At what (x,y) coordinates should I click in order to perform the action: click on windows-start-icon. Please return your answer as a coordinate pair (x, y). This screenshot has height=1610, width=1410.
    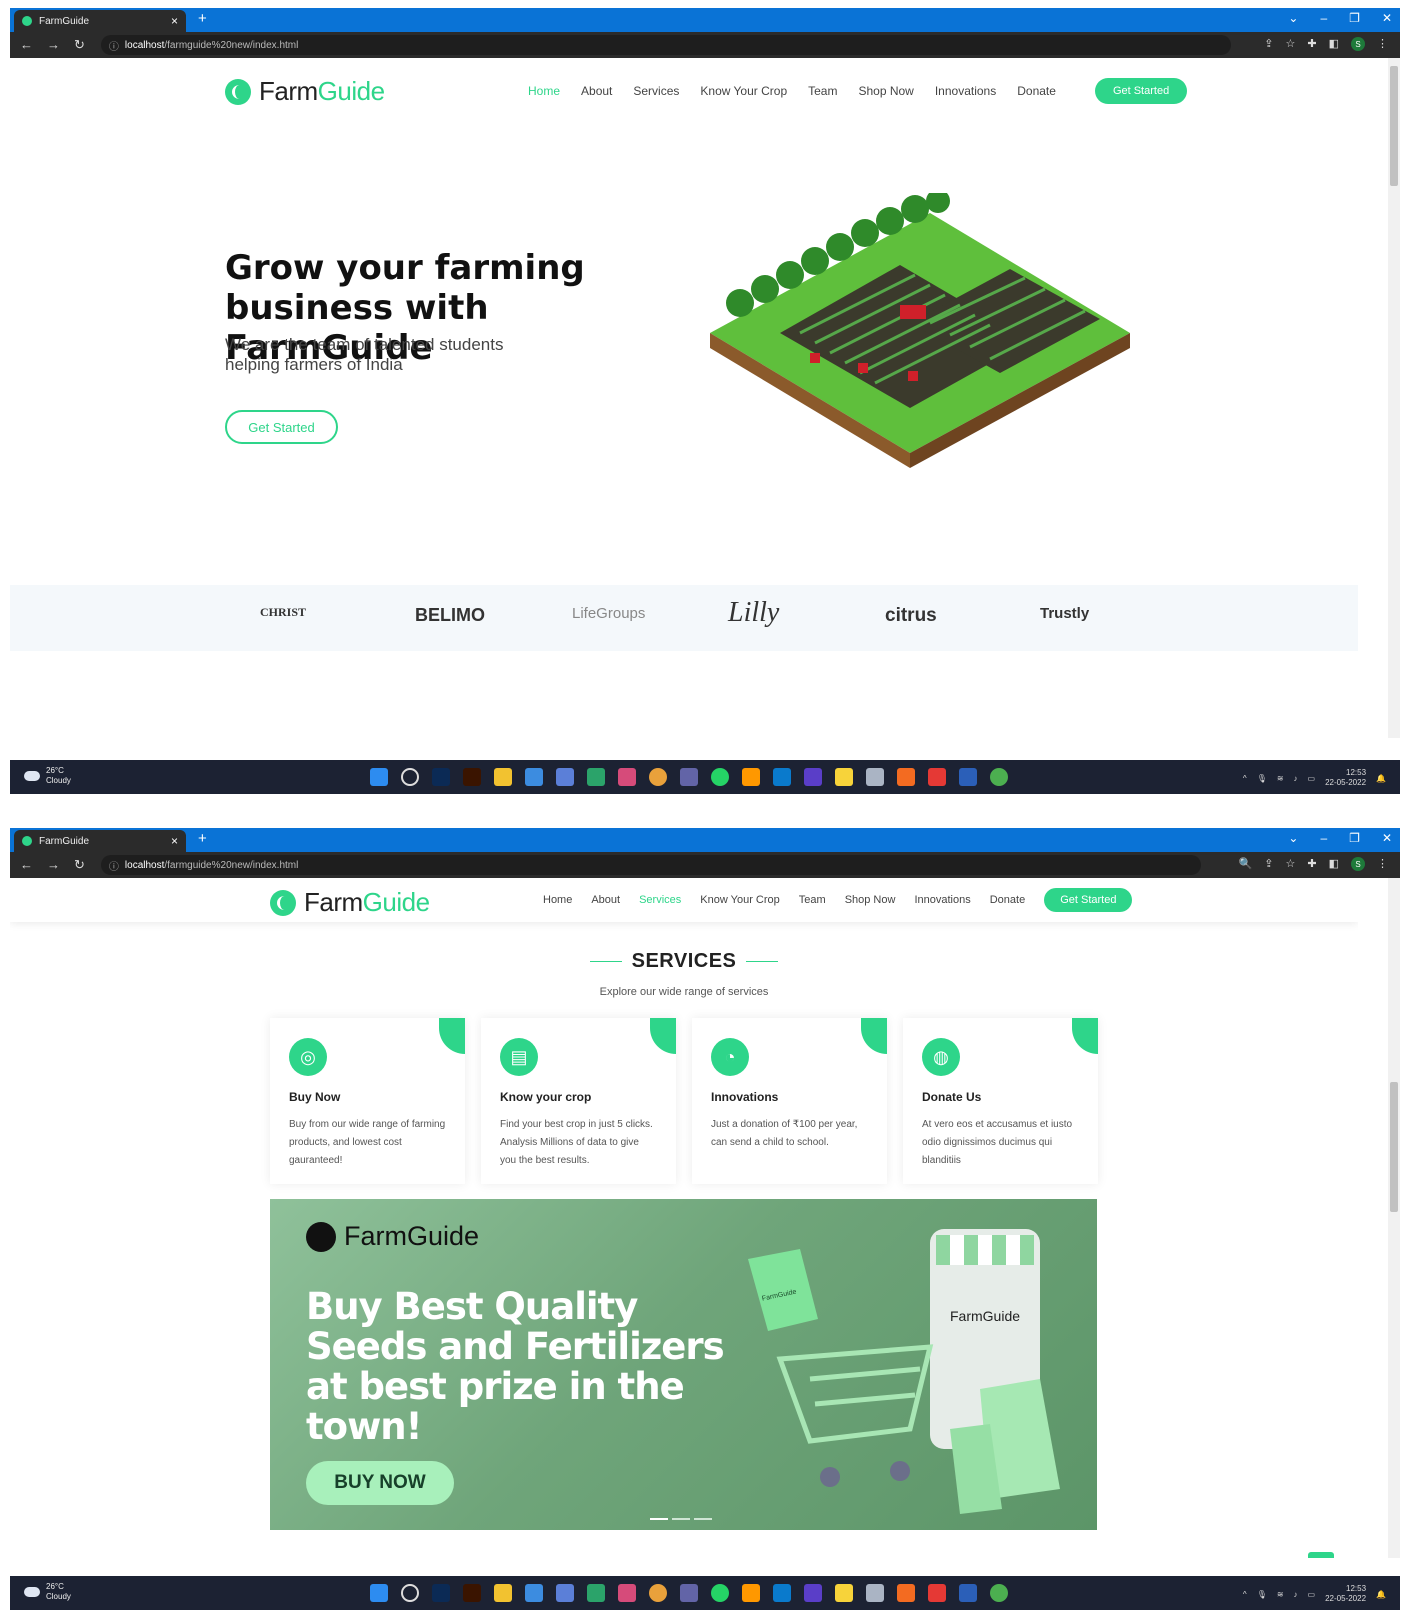
    Looking at the image, I should click on (379, 1593).